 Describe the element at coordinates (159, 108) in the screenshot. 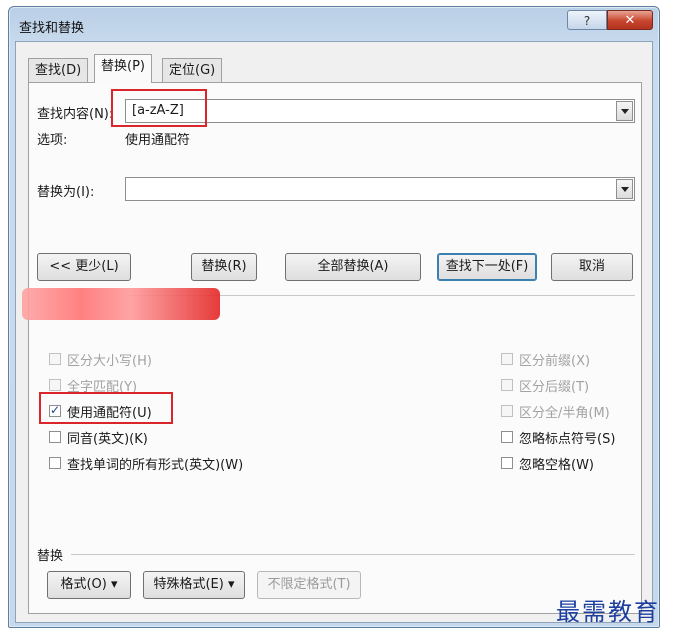

I see `find-highlight-box` at that location.